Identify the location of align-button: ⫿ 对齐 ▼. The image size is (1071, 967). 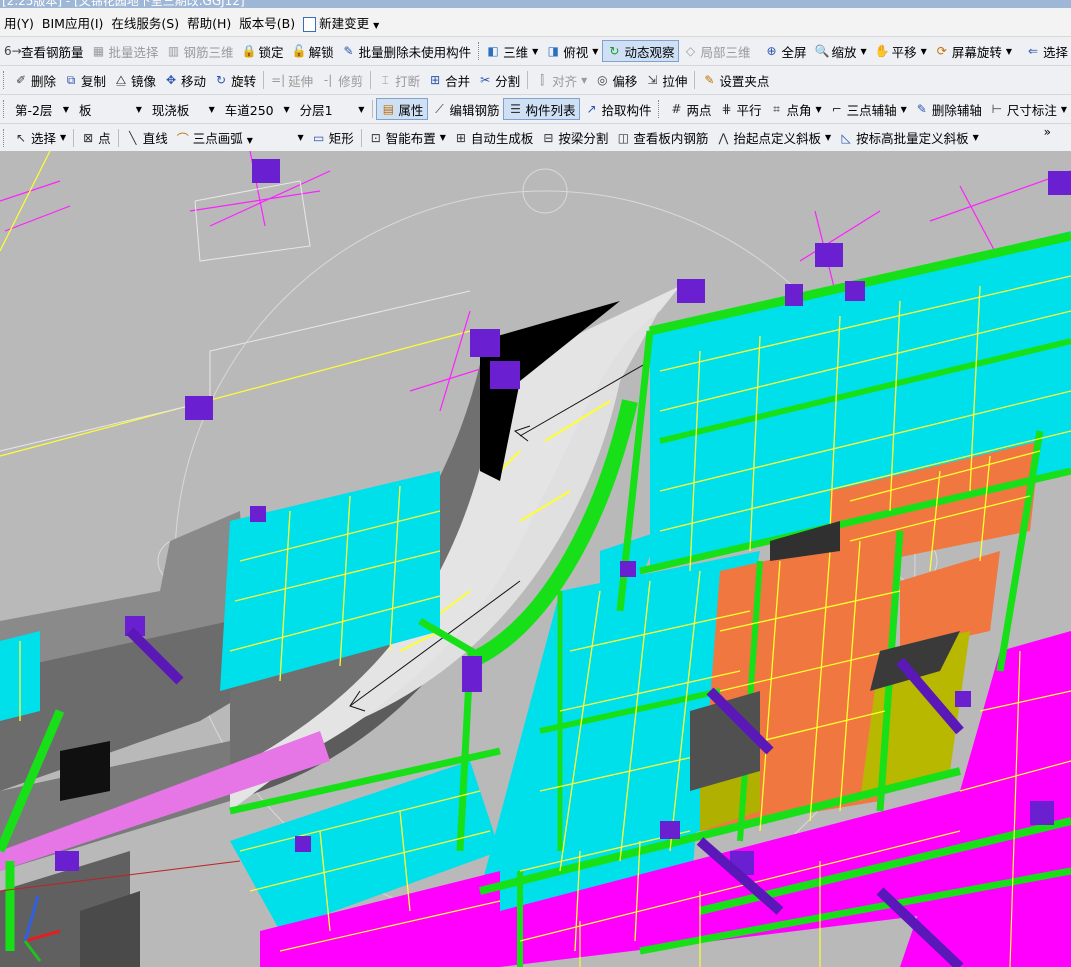
(561, 80).